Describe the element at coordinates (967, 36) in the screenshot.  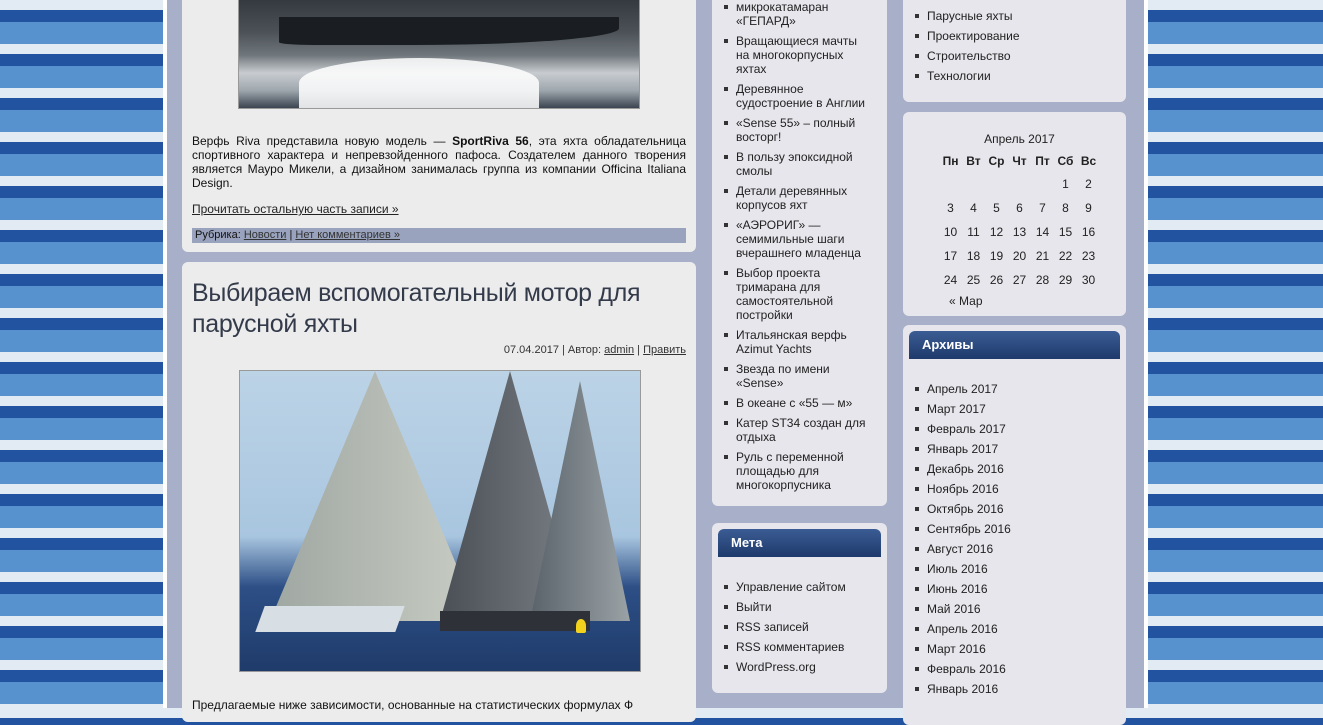
I see `category-link: Проектирование` at that location.